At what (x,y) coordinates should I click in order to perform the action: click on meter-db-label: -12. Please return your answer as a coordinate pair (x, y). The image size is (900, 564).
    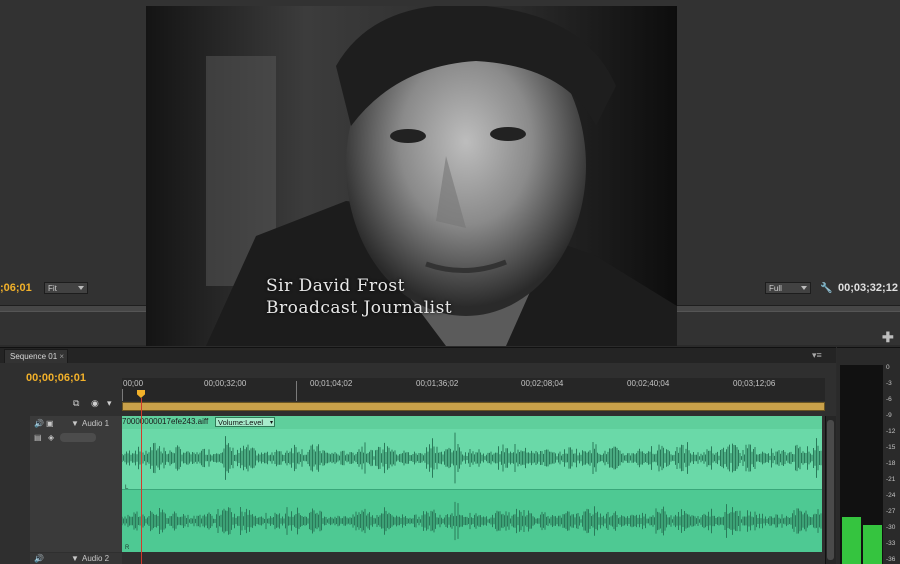
    Looking at the image, I should click on (891, 431).